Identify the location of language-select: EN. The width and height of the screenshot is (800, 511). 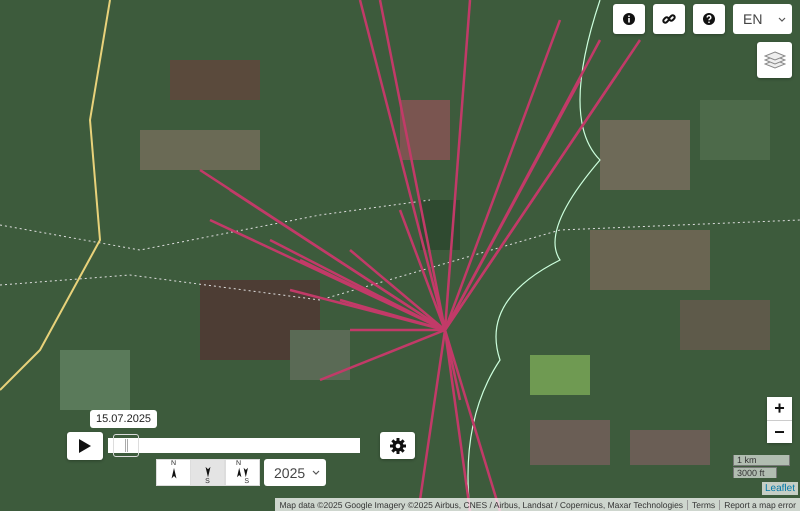
(762, 19).